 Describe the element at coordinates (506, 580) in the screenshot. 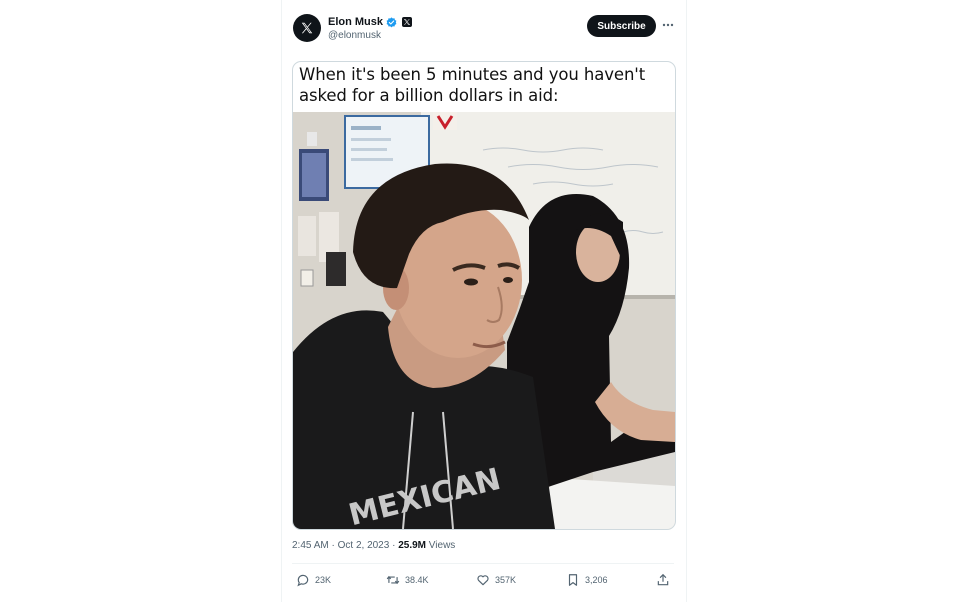

I see `like-count: 357K` at that location.